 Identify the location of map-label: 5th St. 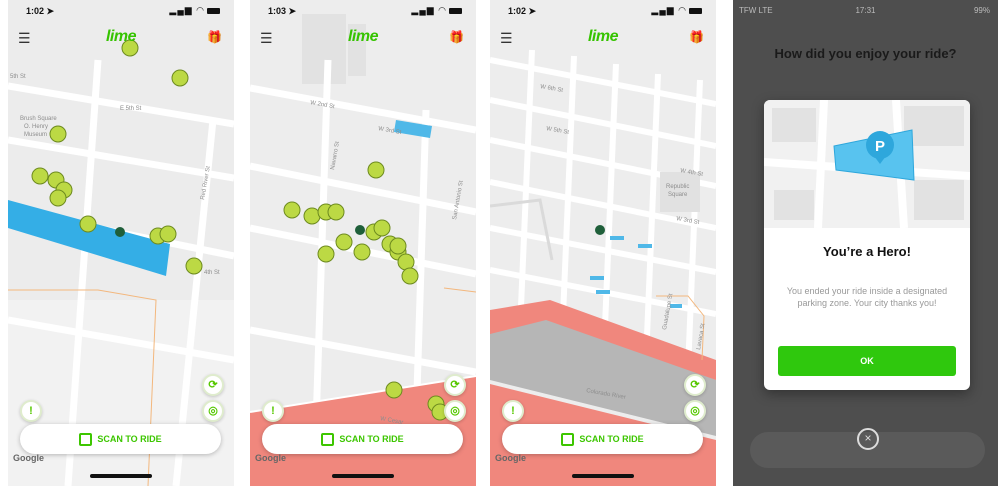
(18, 77).